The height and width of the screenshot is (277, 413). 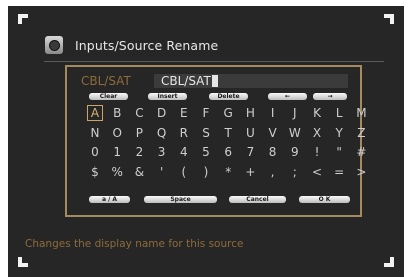 What do you see at coordinates (389, 19) in the screenshot?
I see `frame-corner-top-right` at bounding box center [389, 19].